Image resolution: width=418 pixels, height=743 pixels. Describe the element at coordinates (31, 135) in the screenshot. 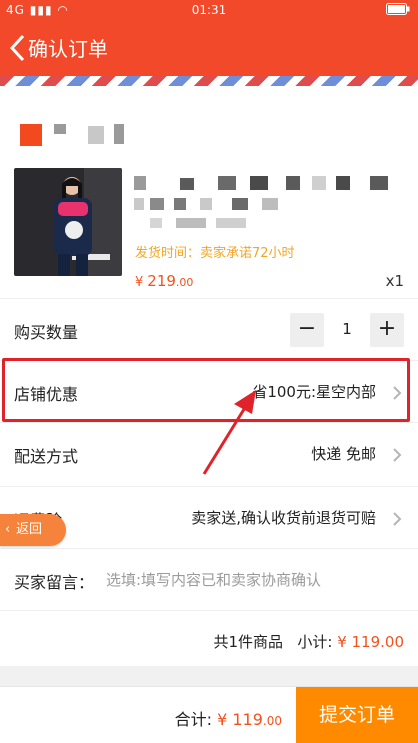

I see `shop-logo-icon` at that location.